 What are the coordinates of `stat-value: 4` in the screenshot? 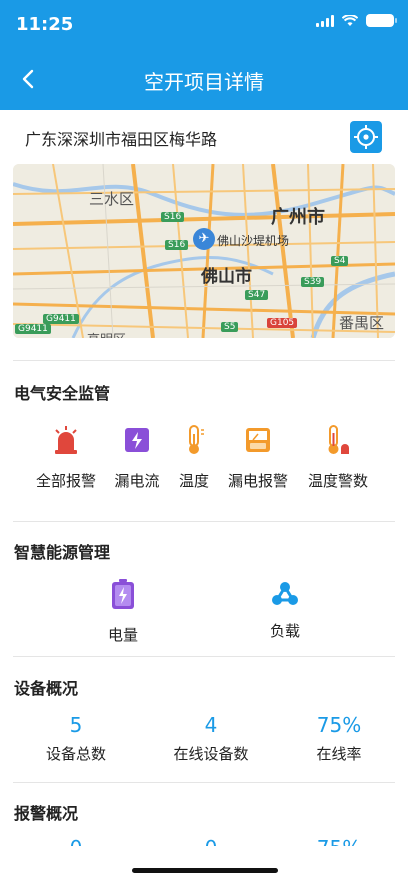 It's located at (211, 725).